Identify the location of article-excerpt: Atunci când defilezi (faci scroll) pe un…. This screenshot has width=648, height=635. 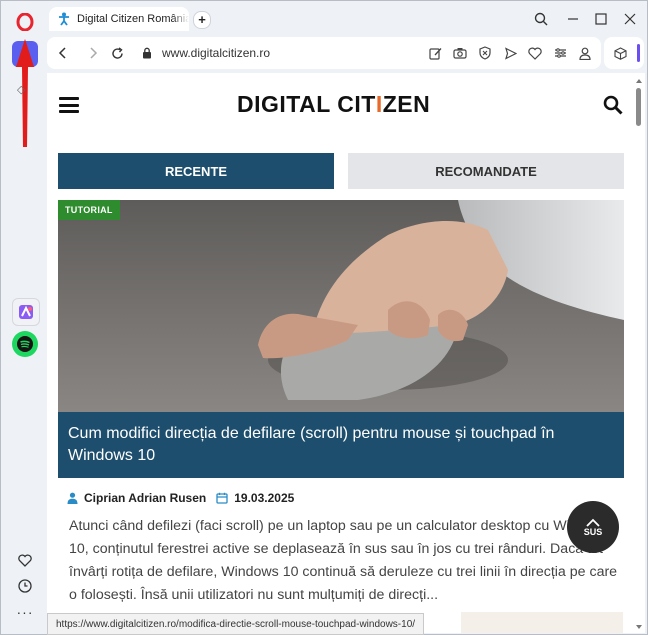
(343, 560).